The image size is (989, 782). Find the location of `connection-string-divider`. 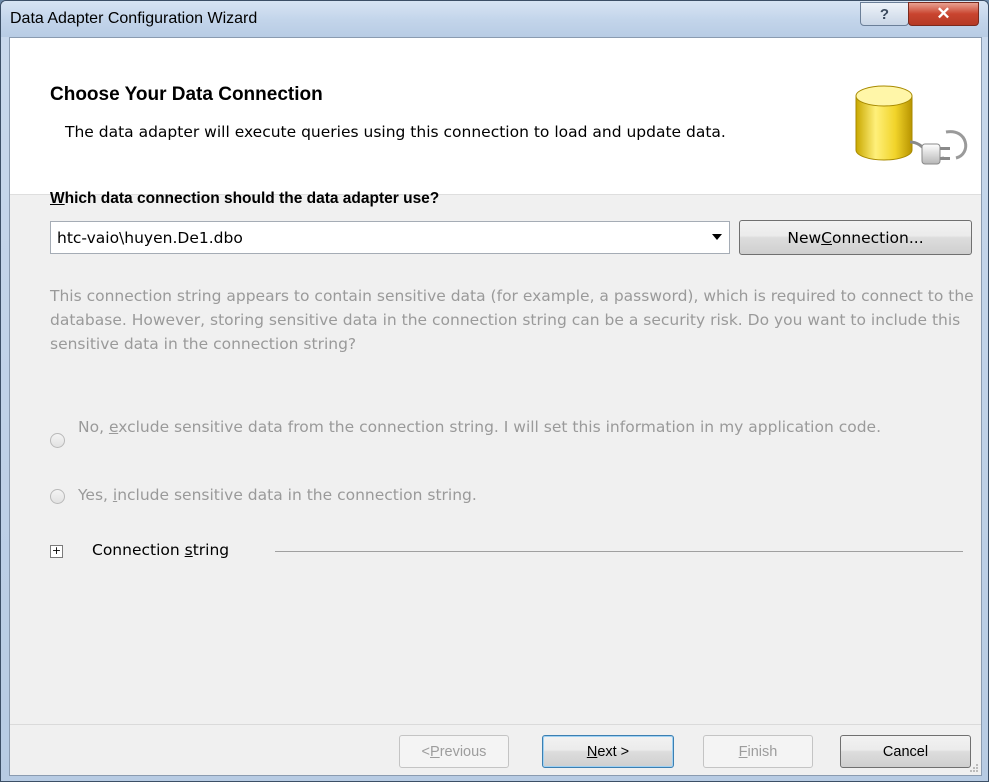

connection-string-divider is located at coordinates (619, 551).